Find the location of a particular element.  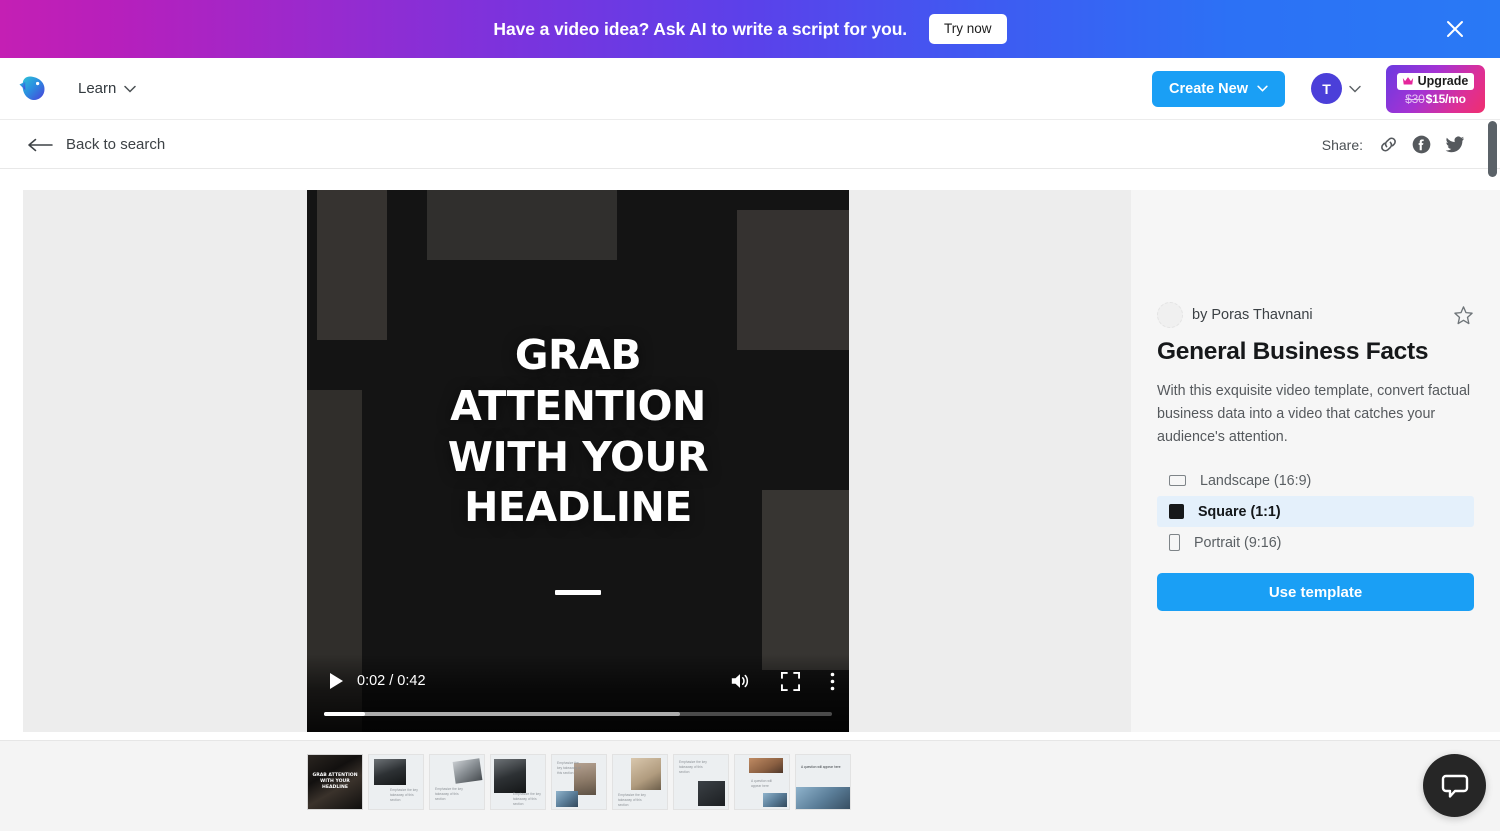

headline-line-4: HEADLINE is located at coordinates (578, 507).